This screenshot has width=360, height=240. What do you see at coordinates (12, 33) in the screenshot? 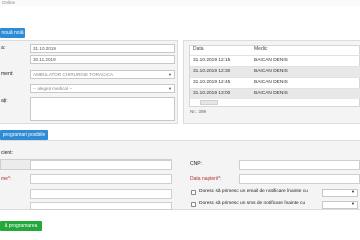
I see `new-appointment-button: nouă noiă` at bounding box center [12, 33].